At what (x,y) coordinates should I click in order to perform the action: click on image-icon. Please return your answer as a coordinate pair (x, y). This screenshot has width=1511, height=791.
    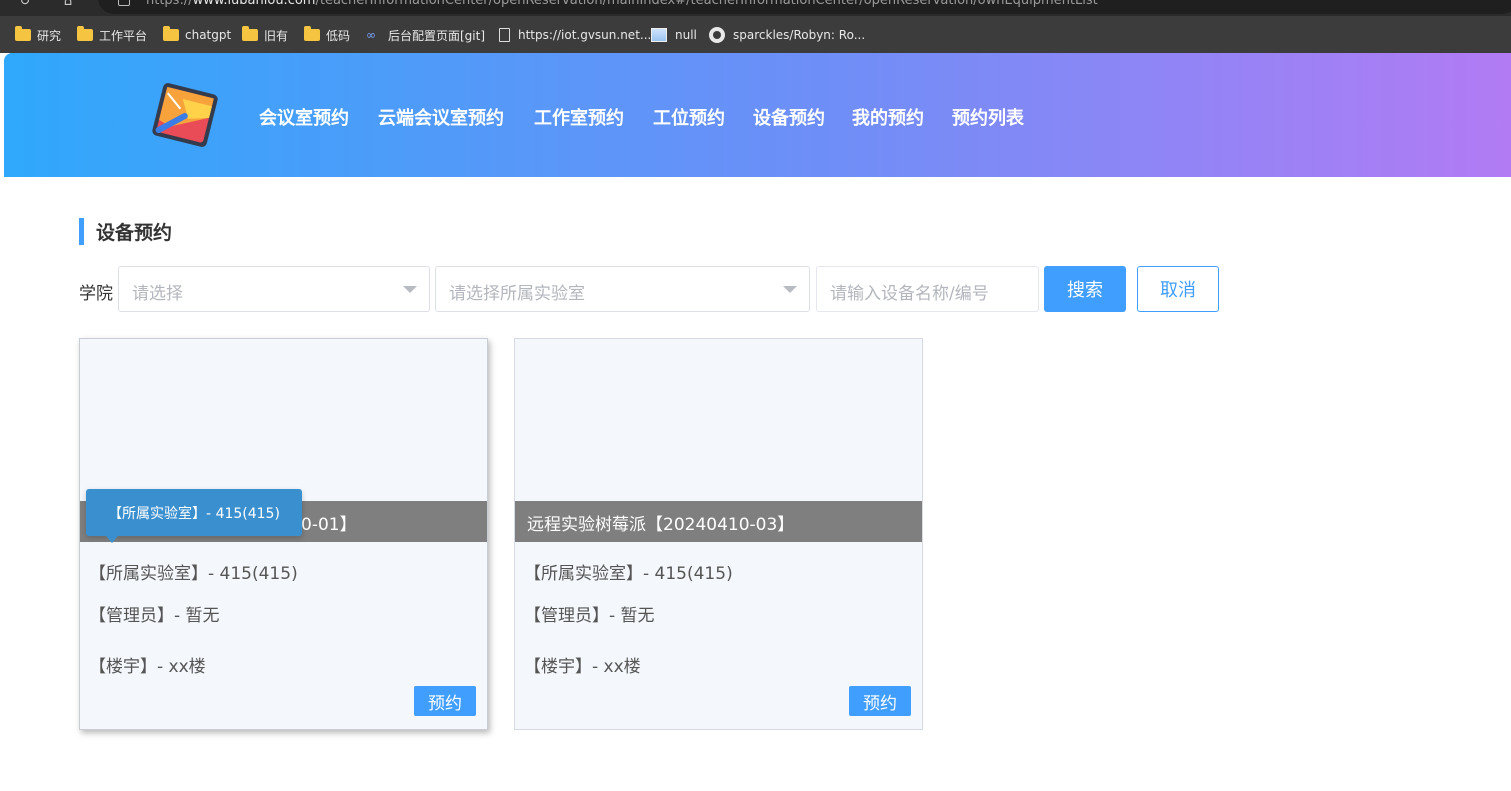
    Looking at the image, I should click on (659, 35).